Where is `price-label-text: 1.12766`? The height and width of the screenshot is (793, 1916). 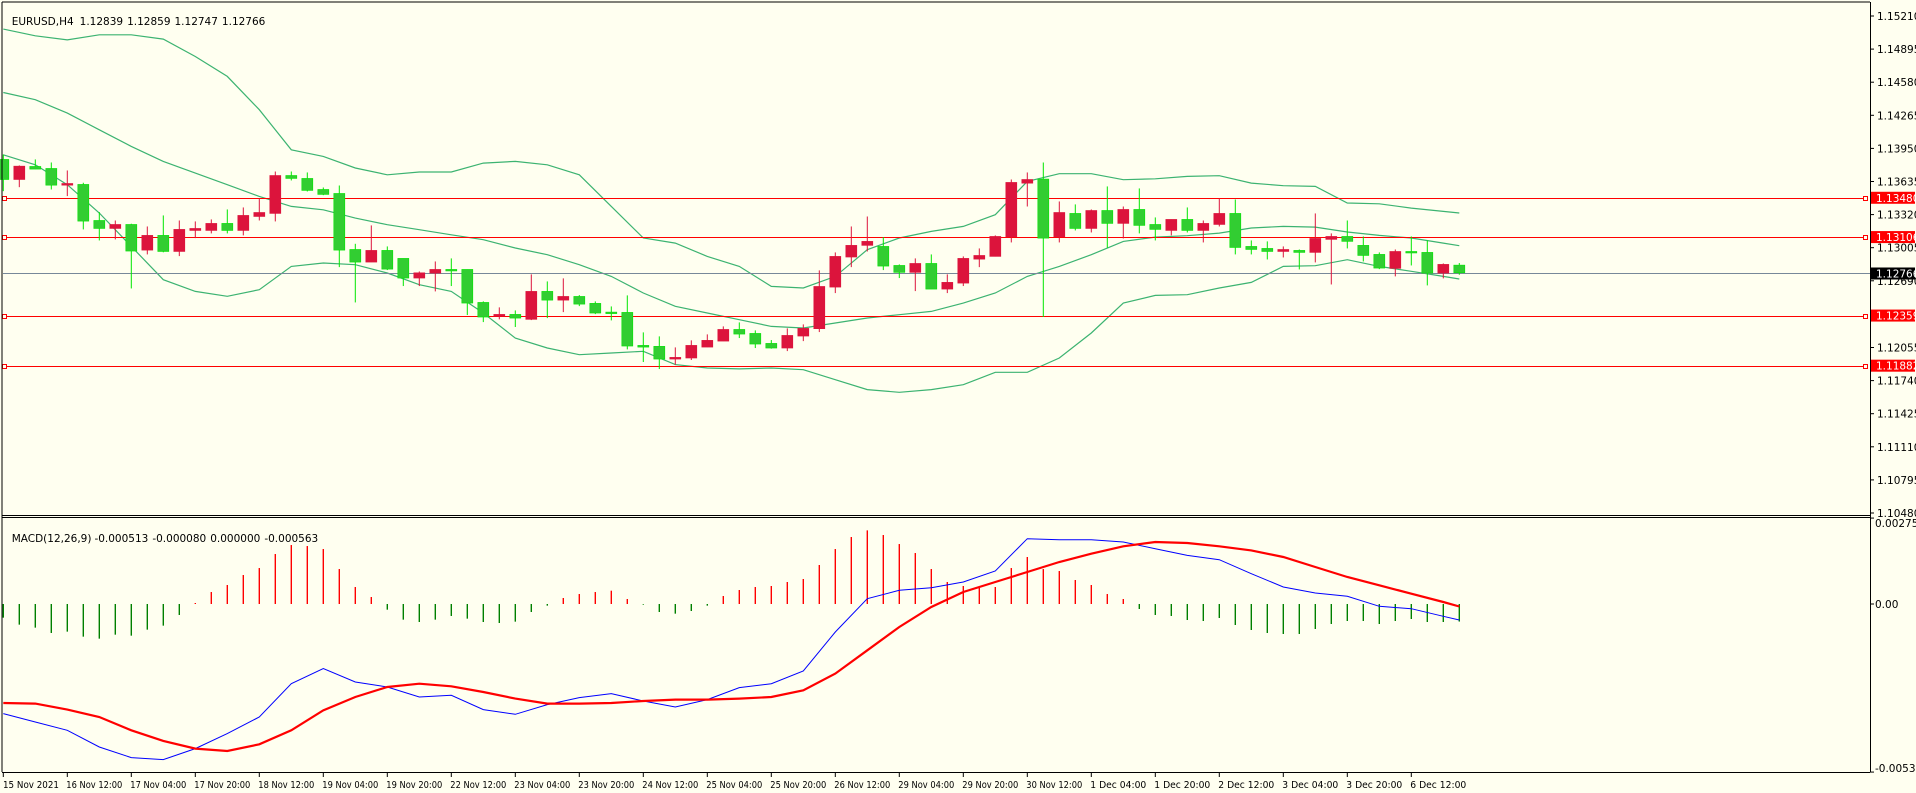
price-label-text: 1.12766 is located at coordinates (1896, 275).